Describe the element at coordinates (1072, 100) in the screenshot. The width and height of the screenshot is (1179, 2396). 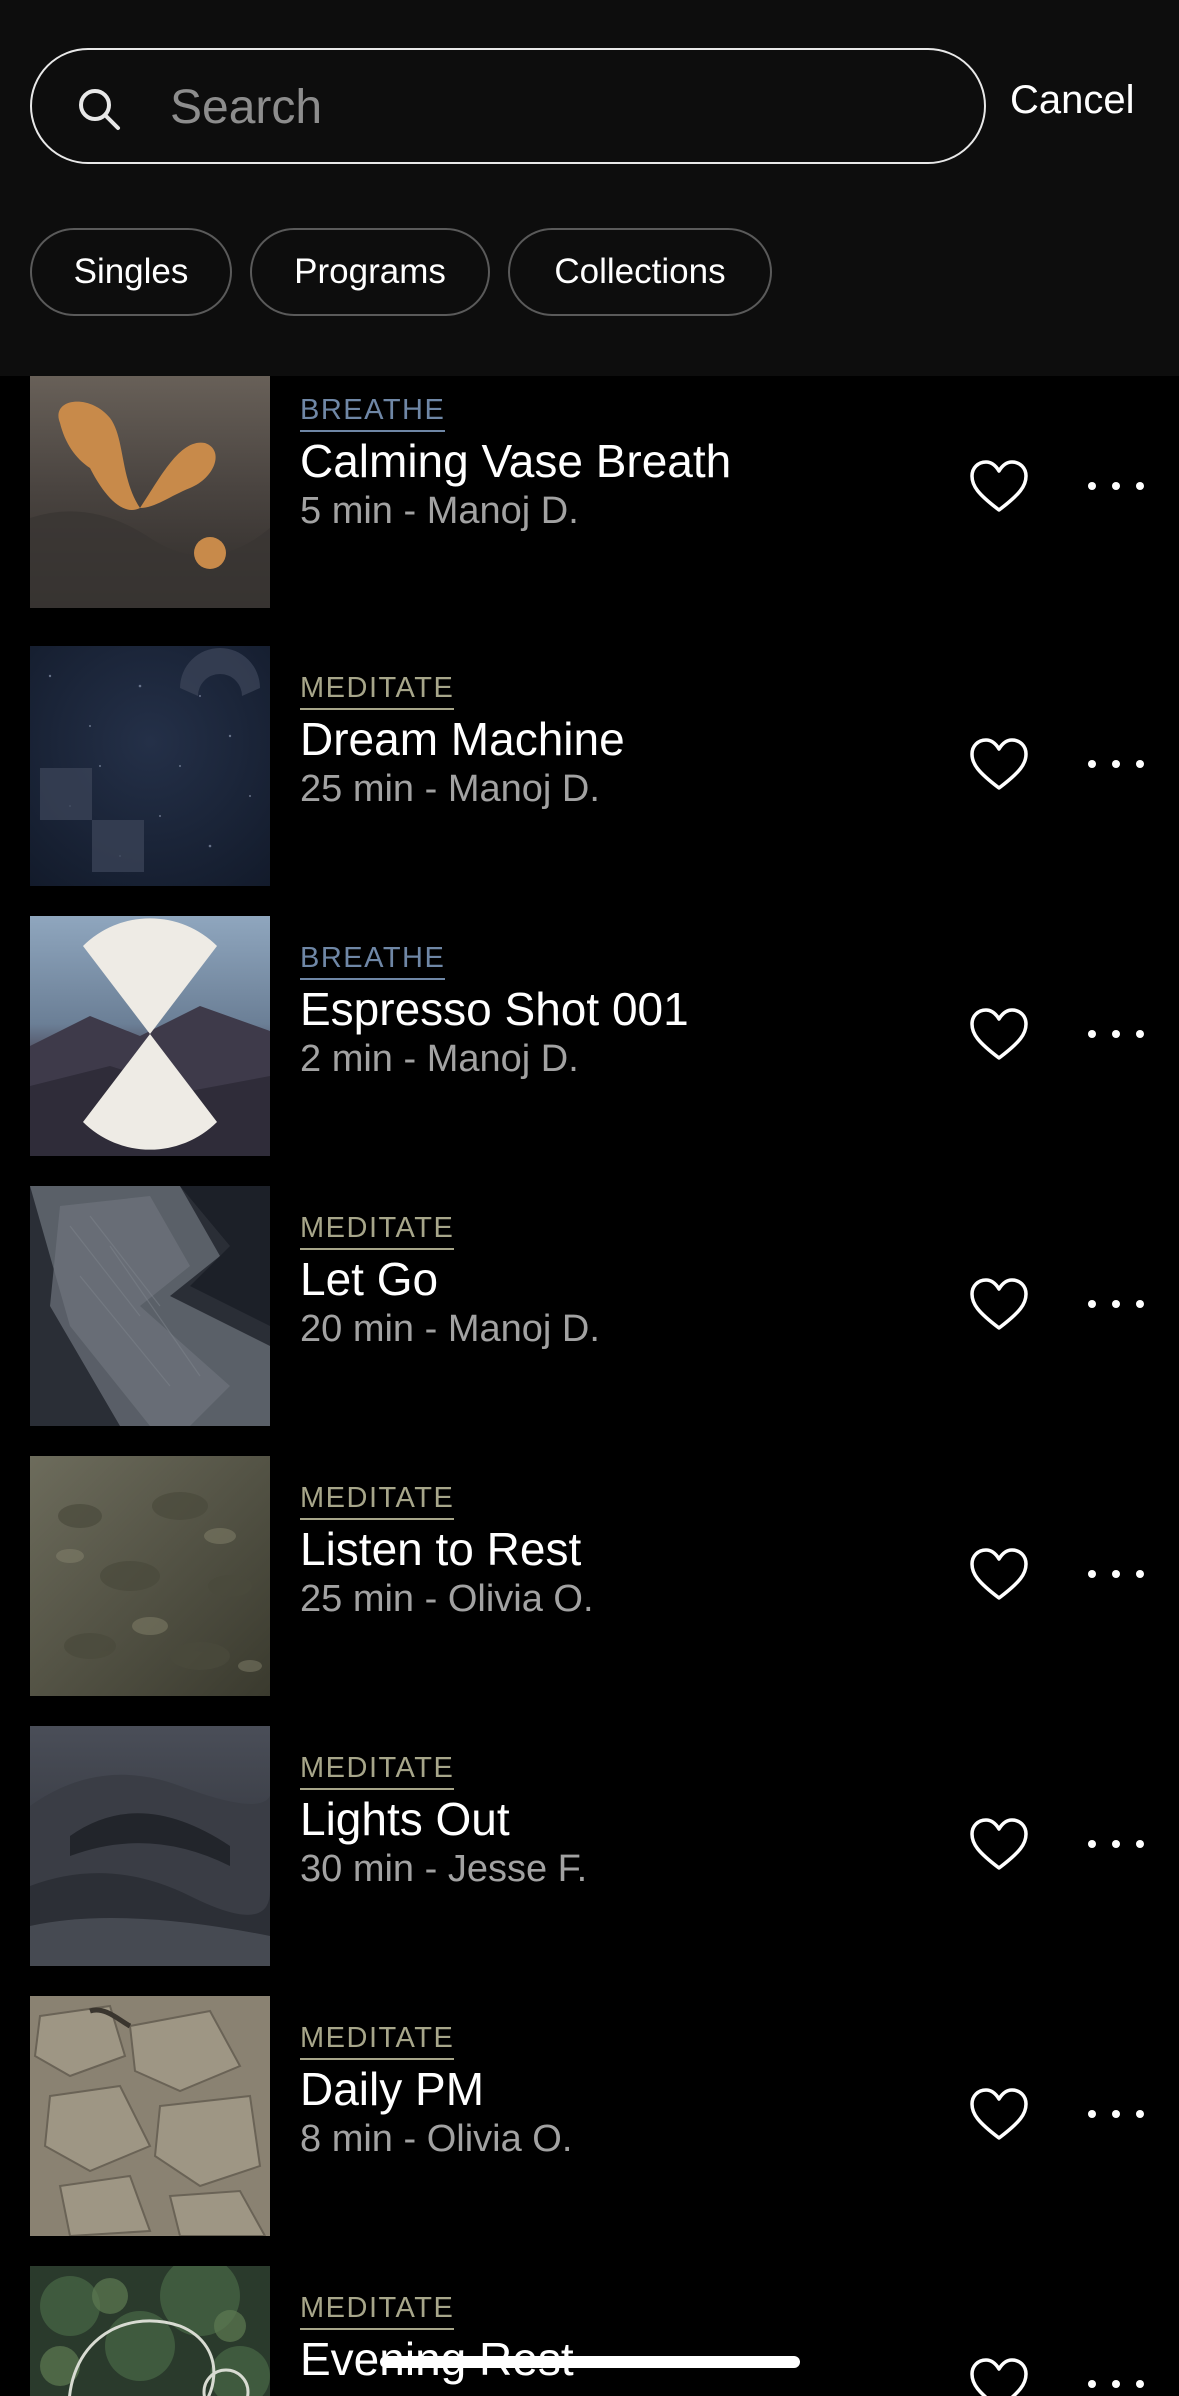
I see `cancel-button: Cancel` at that location.